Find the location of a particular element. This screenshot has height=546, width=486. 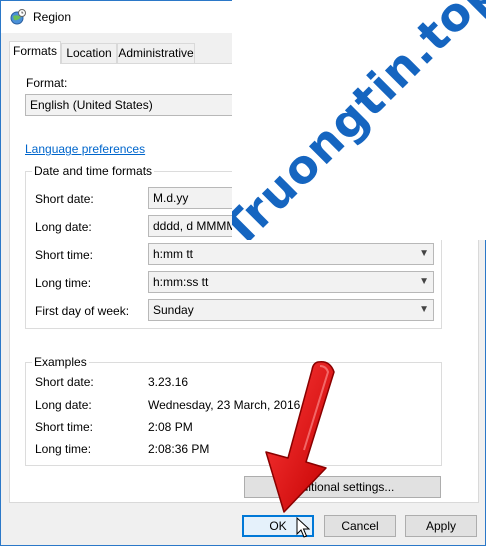

mouse-pointer-icon is located at coordinates (303, 527).